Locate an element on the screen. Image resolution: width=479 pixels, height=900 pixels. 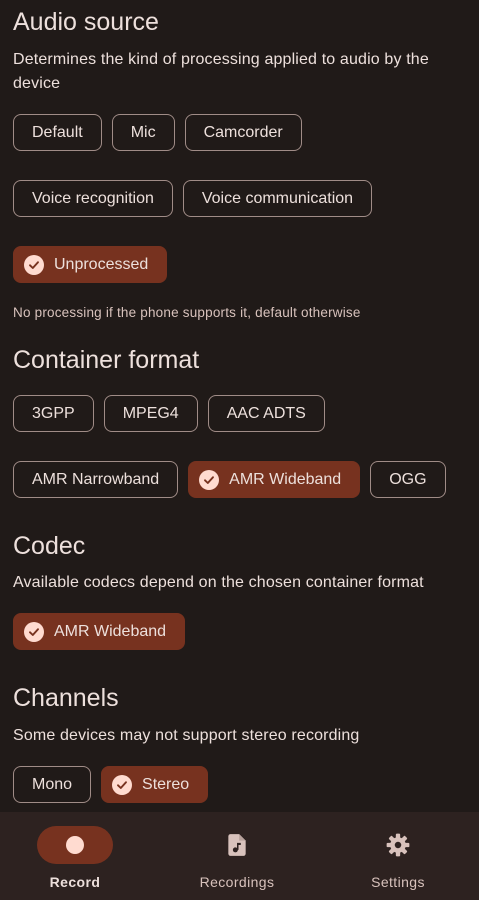
chip-label: Unprocessed is located at coordinates (101, 264).